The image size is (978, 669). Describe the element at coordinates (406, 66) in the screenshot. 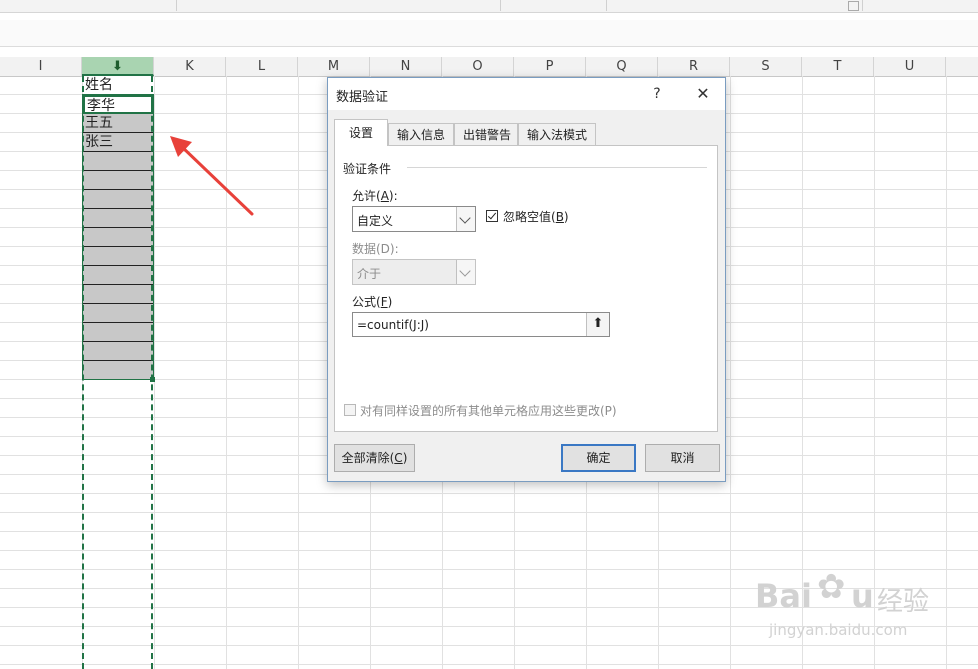

I see `column-header-n: N` at that location.